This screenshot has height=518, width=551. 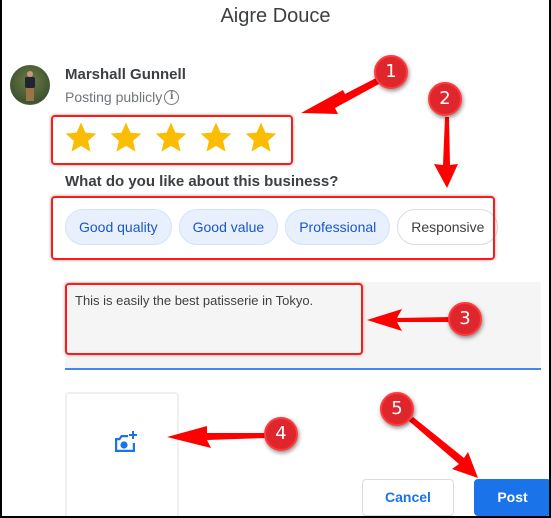 I want to click on chip-professional: Professional, so click(x=338, y=227).